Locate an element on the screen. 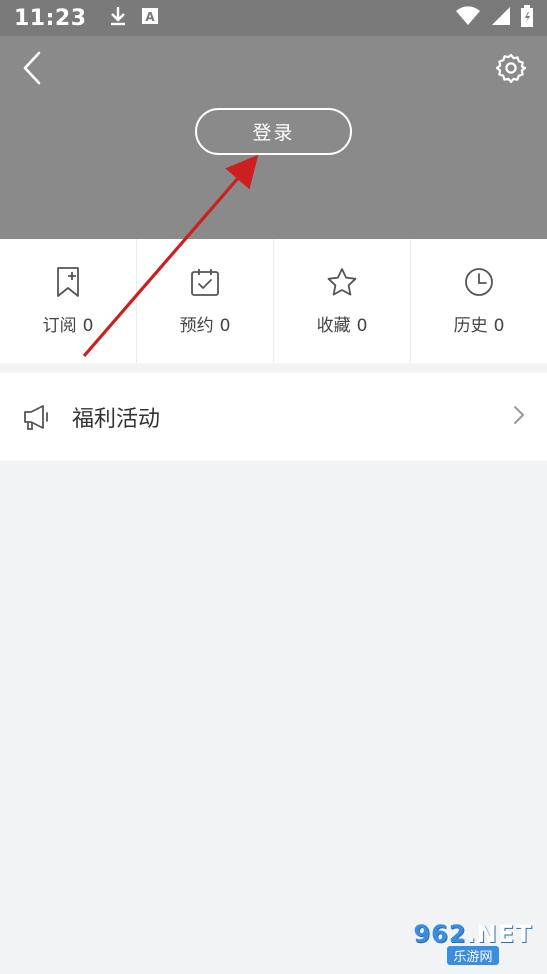 Image resolution: width=547 pixels, height=974 pixels. stat-subscribe: 订阅 0 is located at coordinates (68, 301).